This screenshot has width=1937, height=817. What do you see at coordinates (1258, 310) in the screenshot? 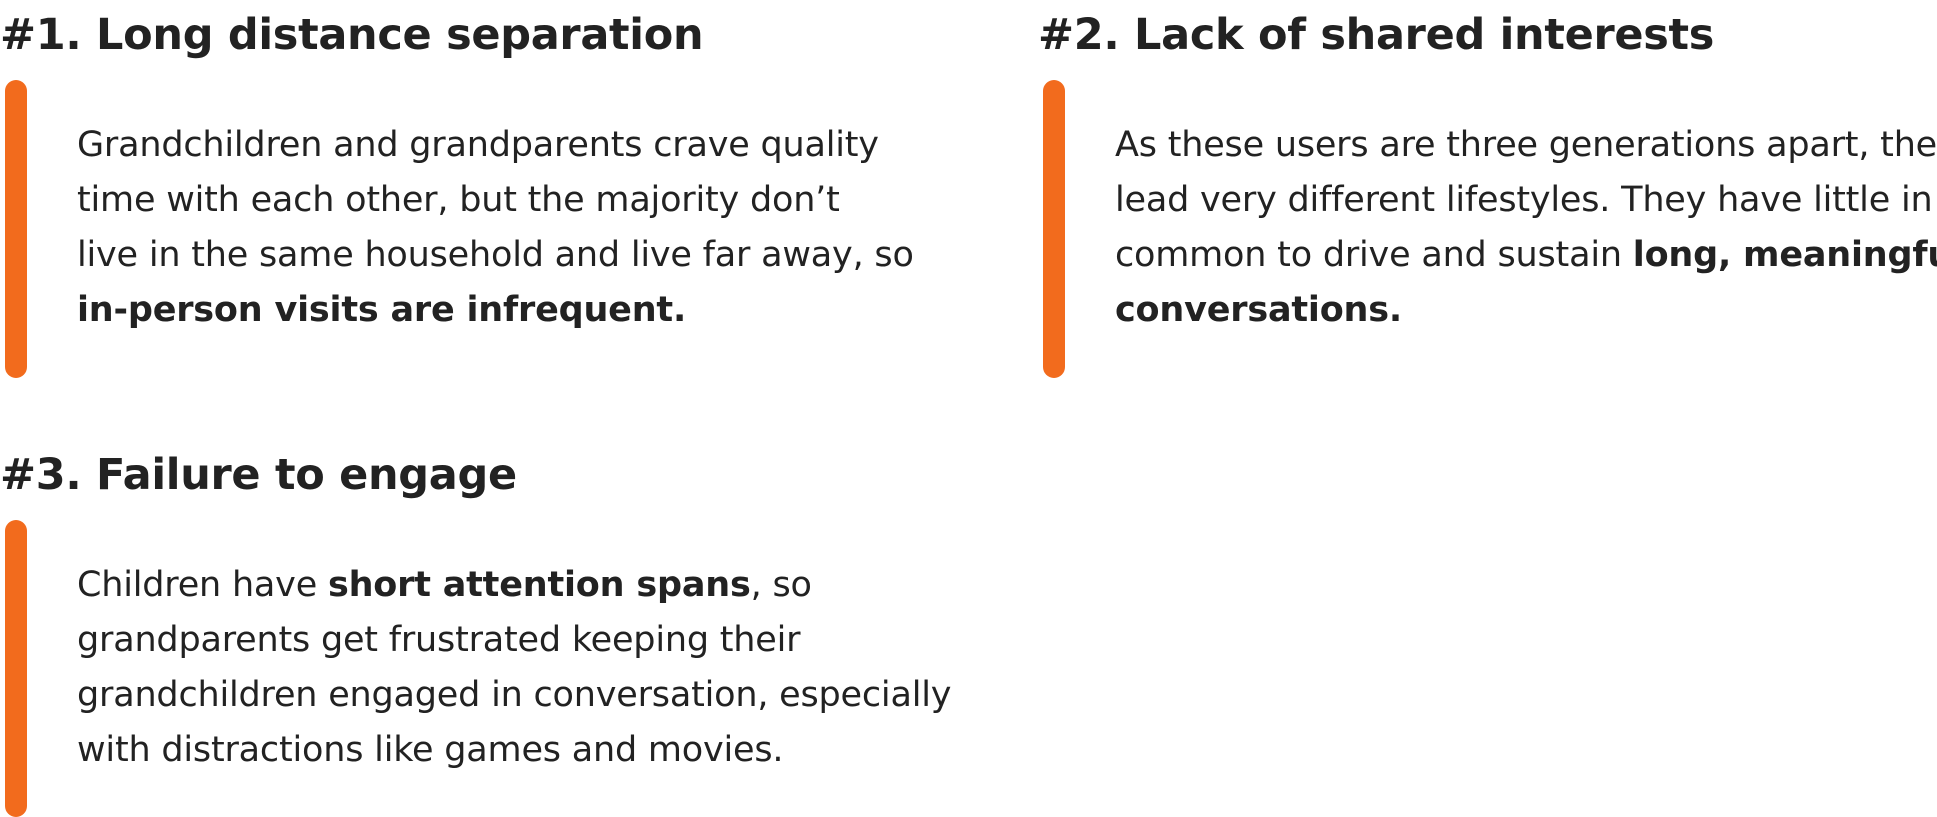
I see `emphasis-text: conversations.` at bounding box center [1258, 310].